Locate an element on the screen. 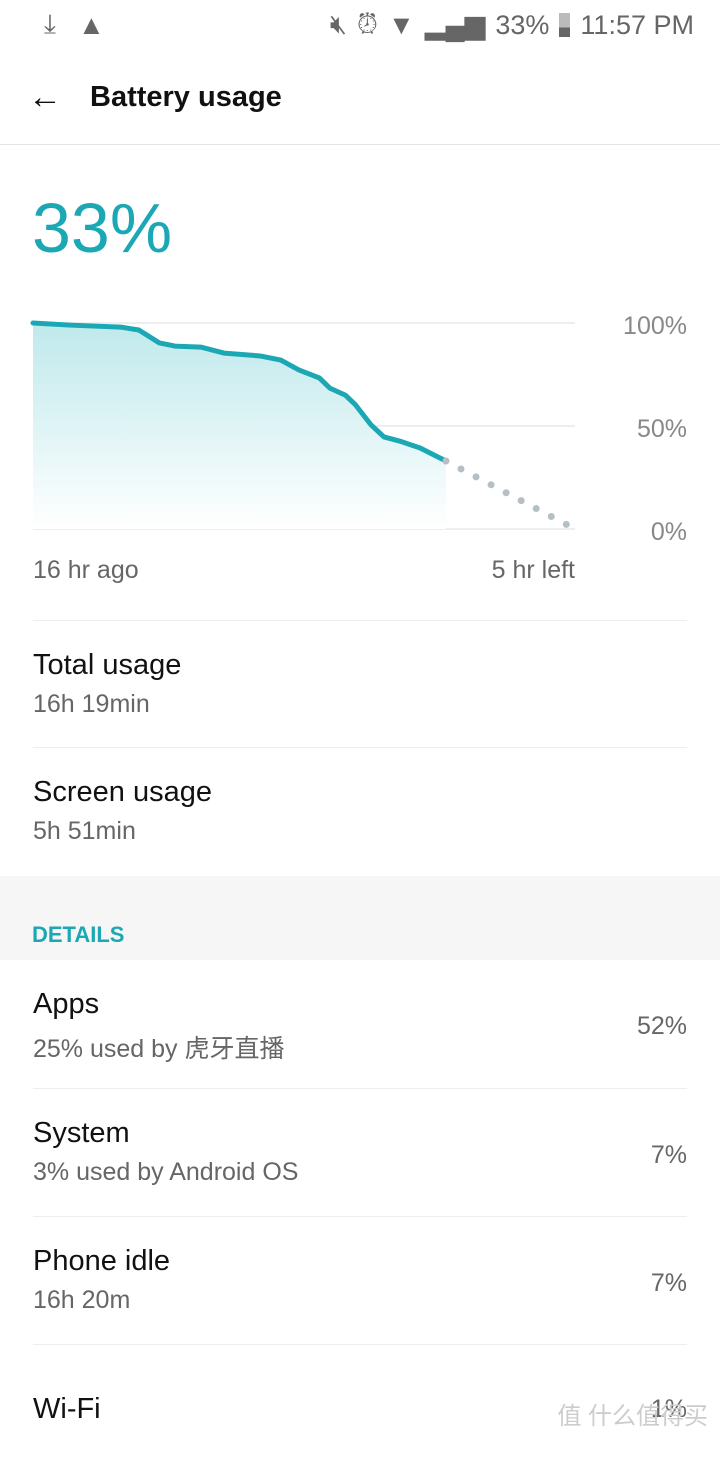  wifi-icon: ▼ is located at coordinates (401, 24).